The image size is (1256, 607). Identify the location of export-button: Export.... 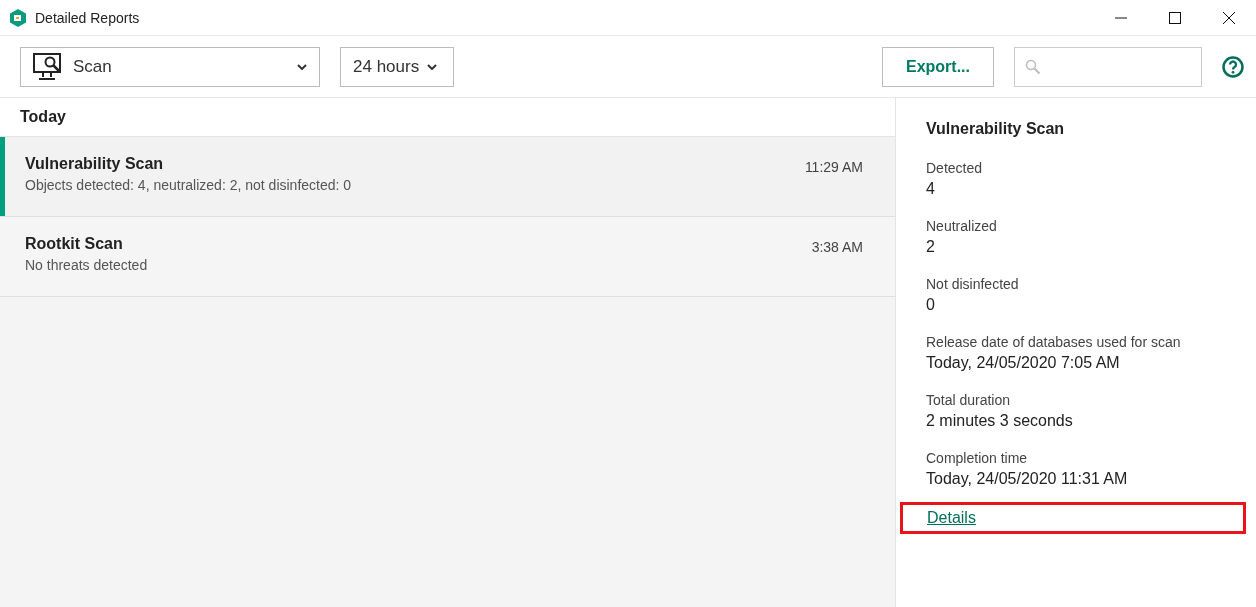
(938, 66).